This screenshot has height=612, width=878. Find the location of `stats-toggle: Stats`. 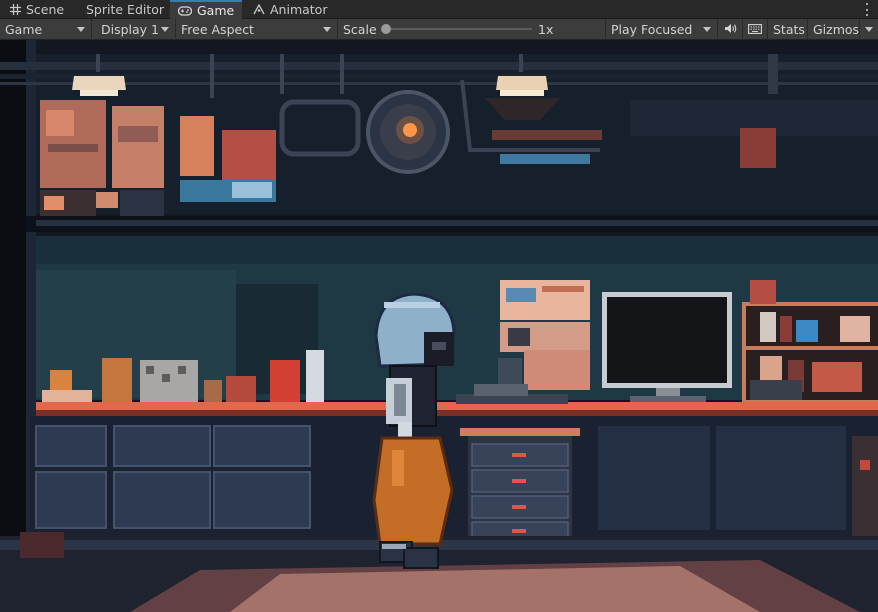

stats-toggle: Stats is located at coordinates (788, 29).